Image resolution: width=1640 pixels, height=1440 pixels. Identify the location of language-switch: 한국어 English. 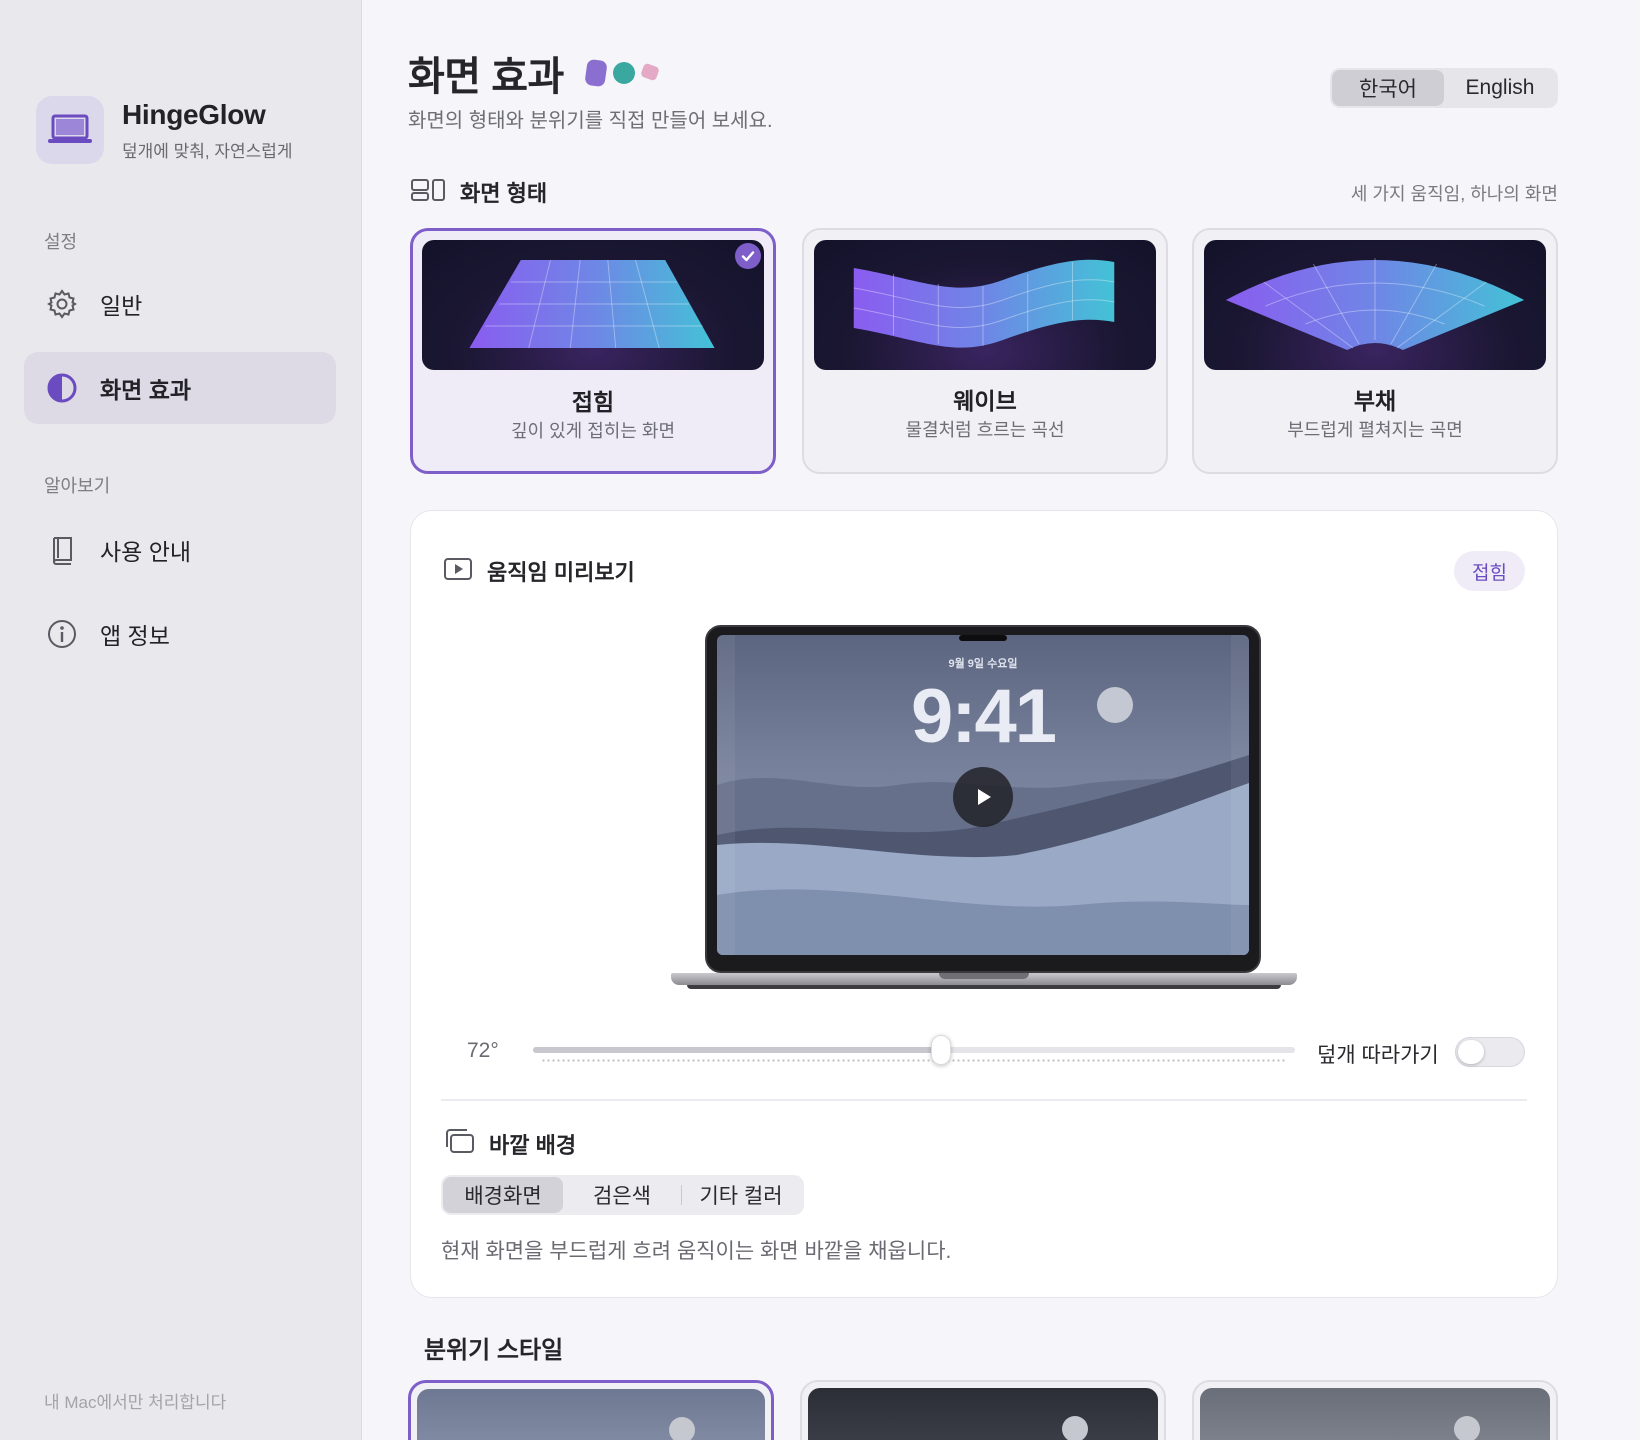
(1444, 88).